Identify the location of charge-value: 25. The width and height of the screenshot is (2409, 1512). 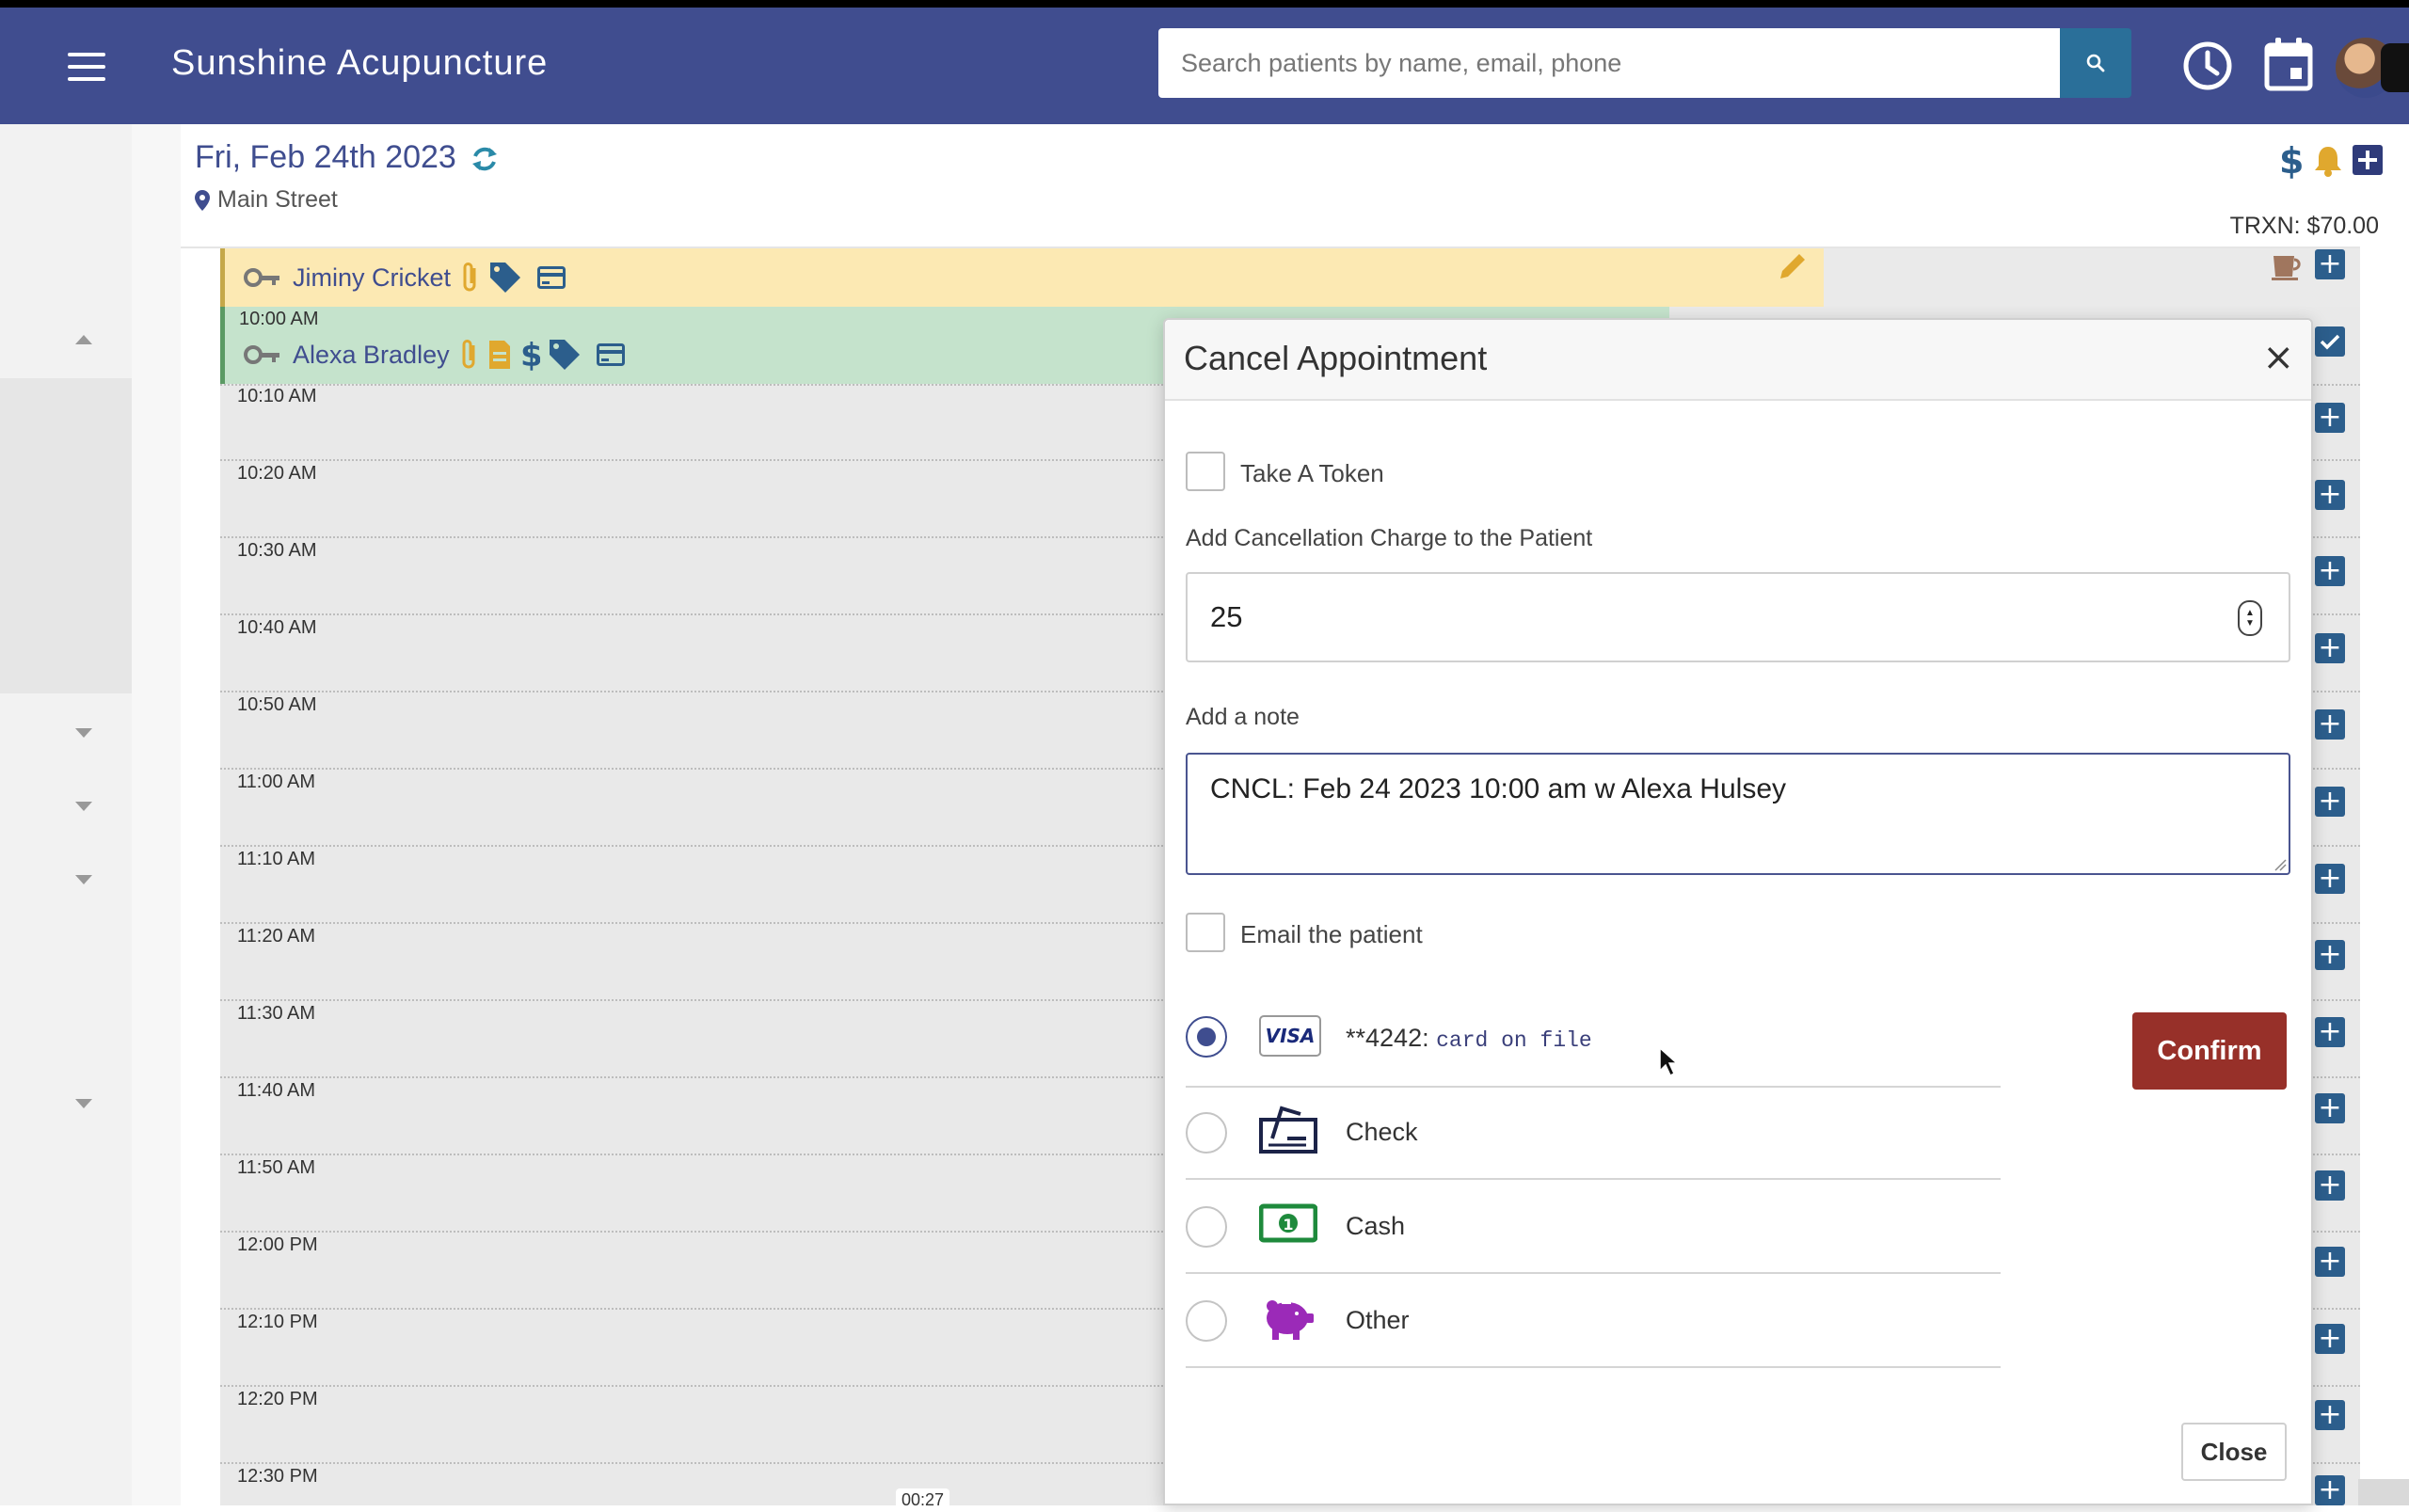
(1227, 616).